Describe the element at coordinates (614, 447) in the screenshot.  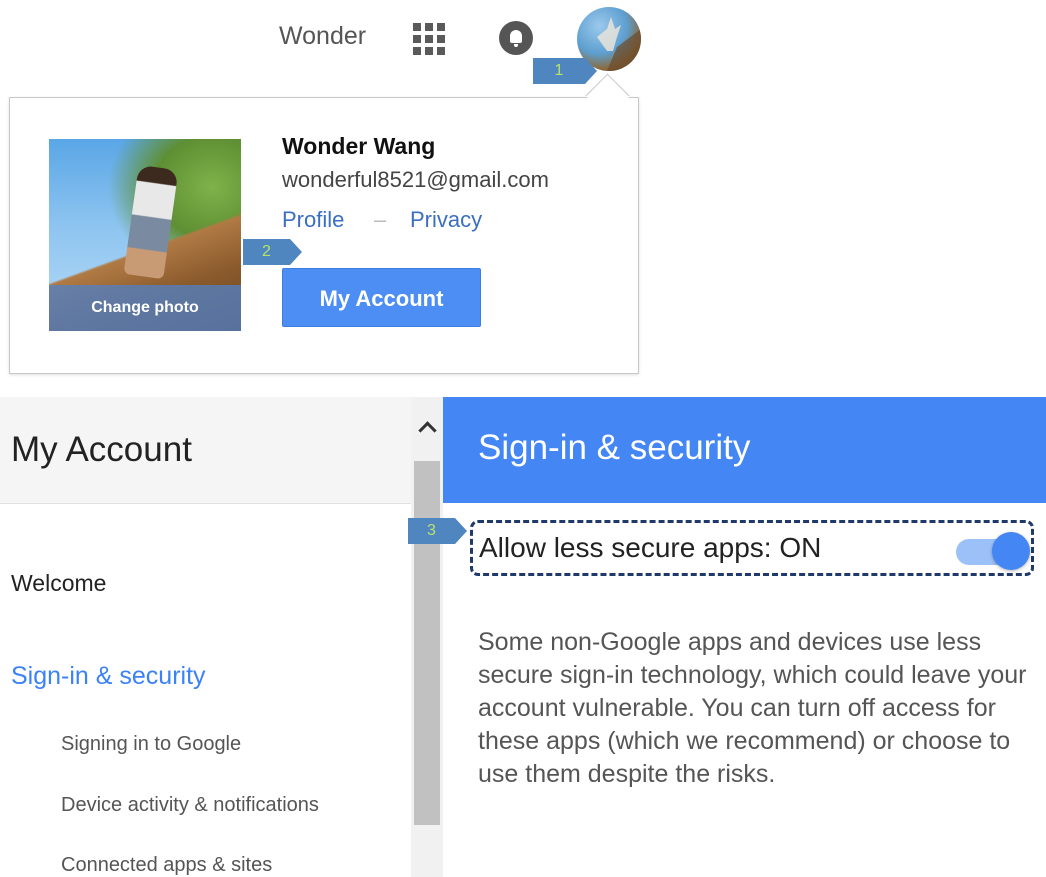
I see `page-title: Sign-in & security` at that location.